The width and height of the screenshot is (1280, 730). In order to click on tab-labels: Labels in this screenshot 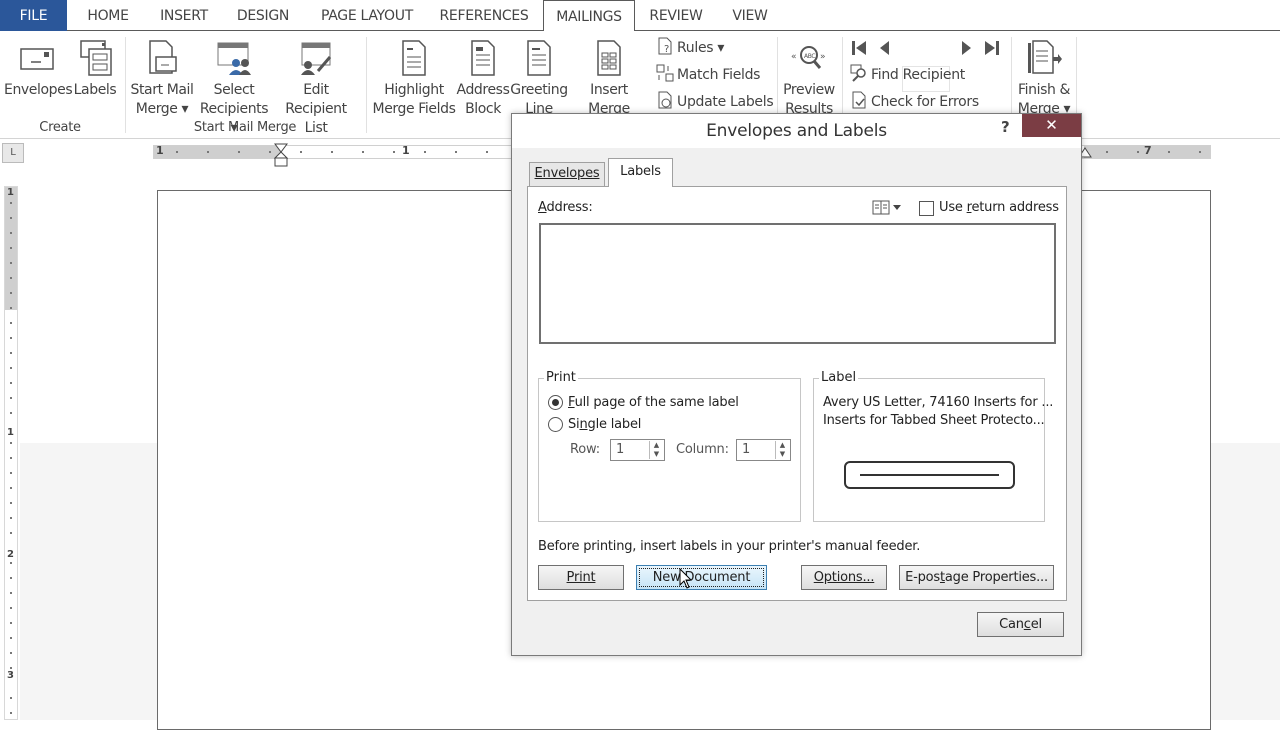, I will do `click(640, 172)`.